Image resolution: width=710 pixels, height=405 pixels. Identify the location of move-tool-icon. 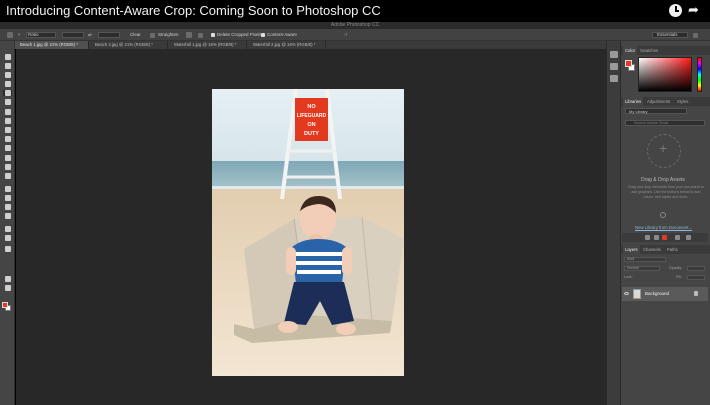
(7, 57).